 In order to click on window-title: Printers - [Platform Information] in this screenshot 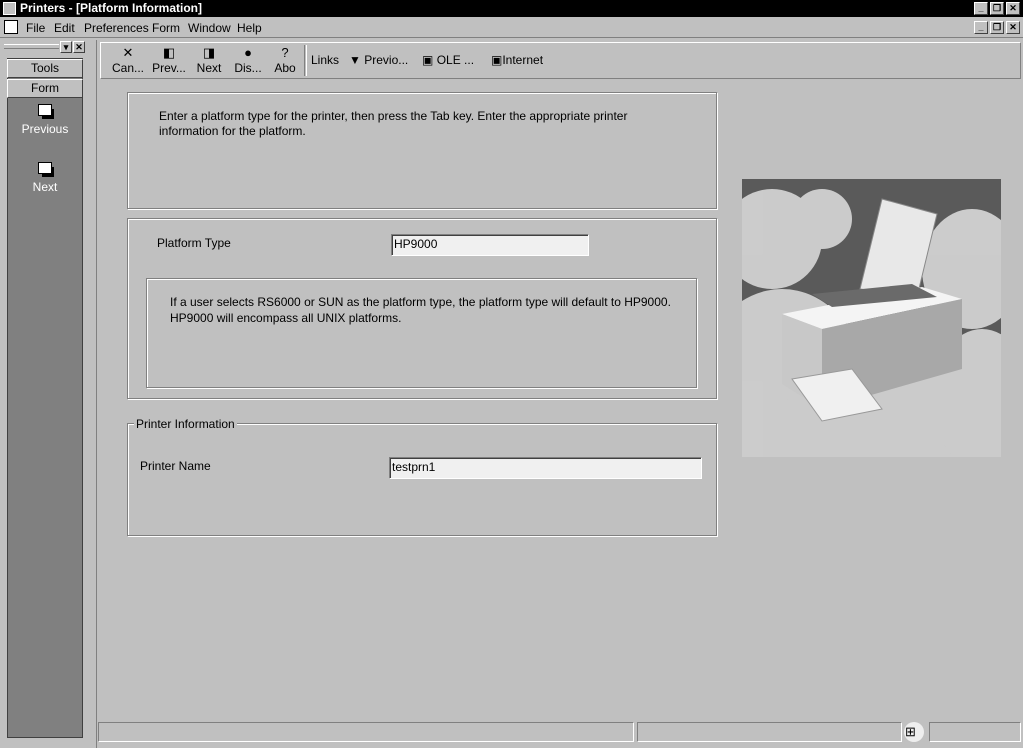, I will do `click(111, 8)`.